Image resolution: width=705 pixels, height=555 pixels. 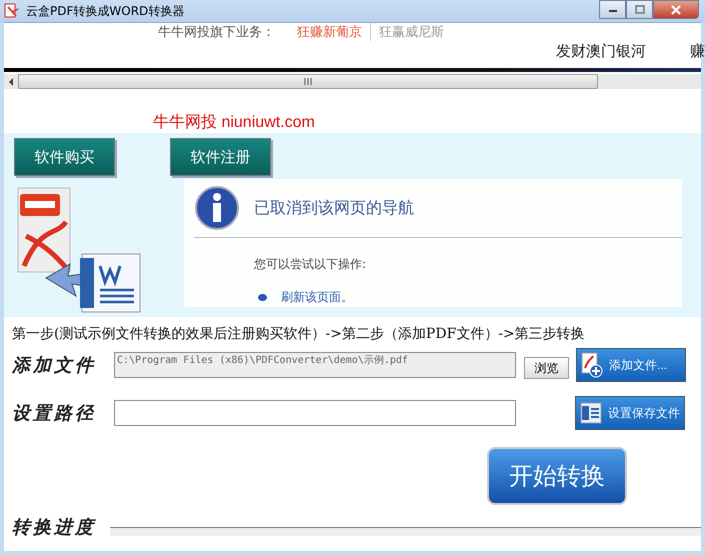 What do you see at coordinates (12, 11) in the screenshot?
I see `app-icon` at bounding box center [12, 11].